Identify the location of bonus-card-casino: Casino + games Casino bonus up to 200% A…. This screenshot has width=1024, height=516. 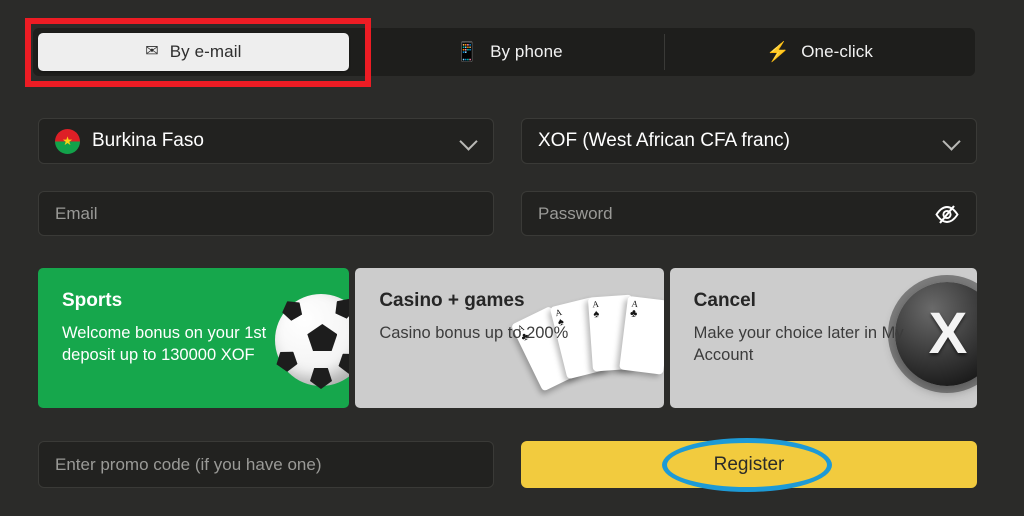
(509, 338).